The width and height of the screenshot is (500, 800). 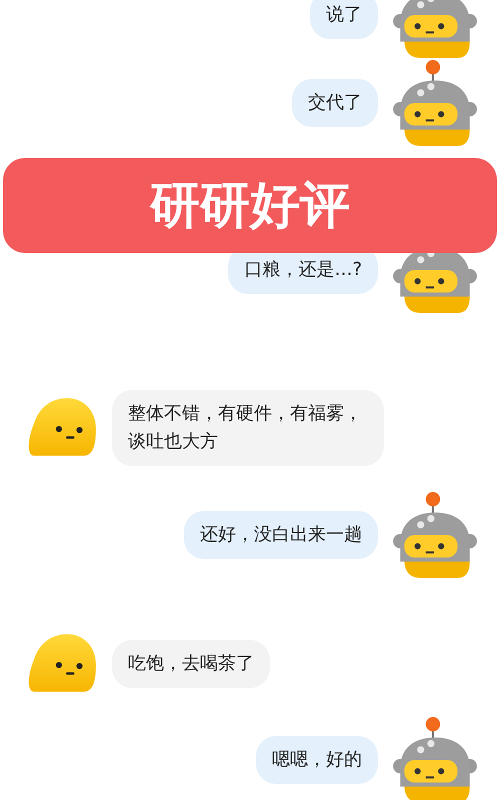 I want to click on message-bubble: 嗯嗯，好的, so click(x=317, y=760).